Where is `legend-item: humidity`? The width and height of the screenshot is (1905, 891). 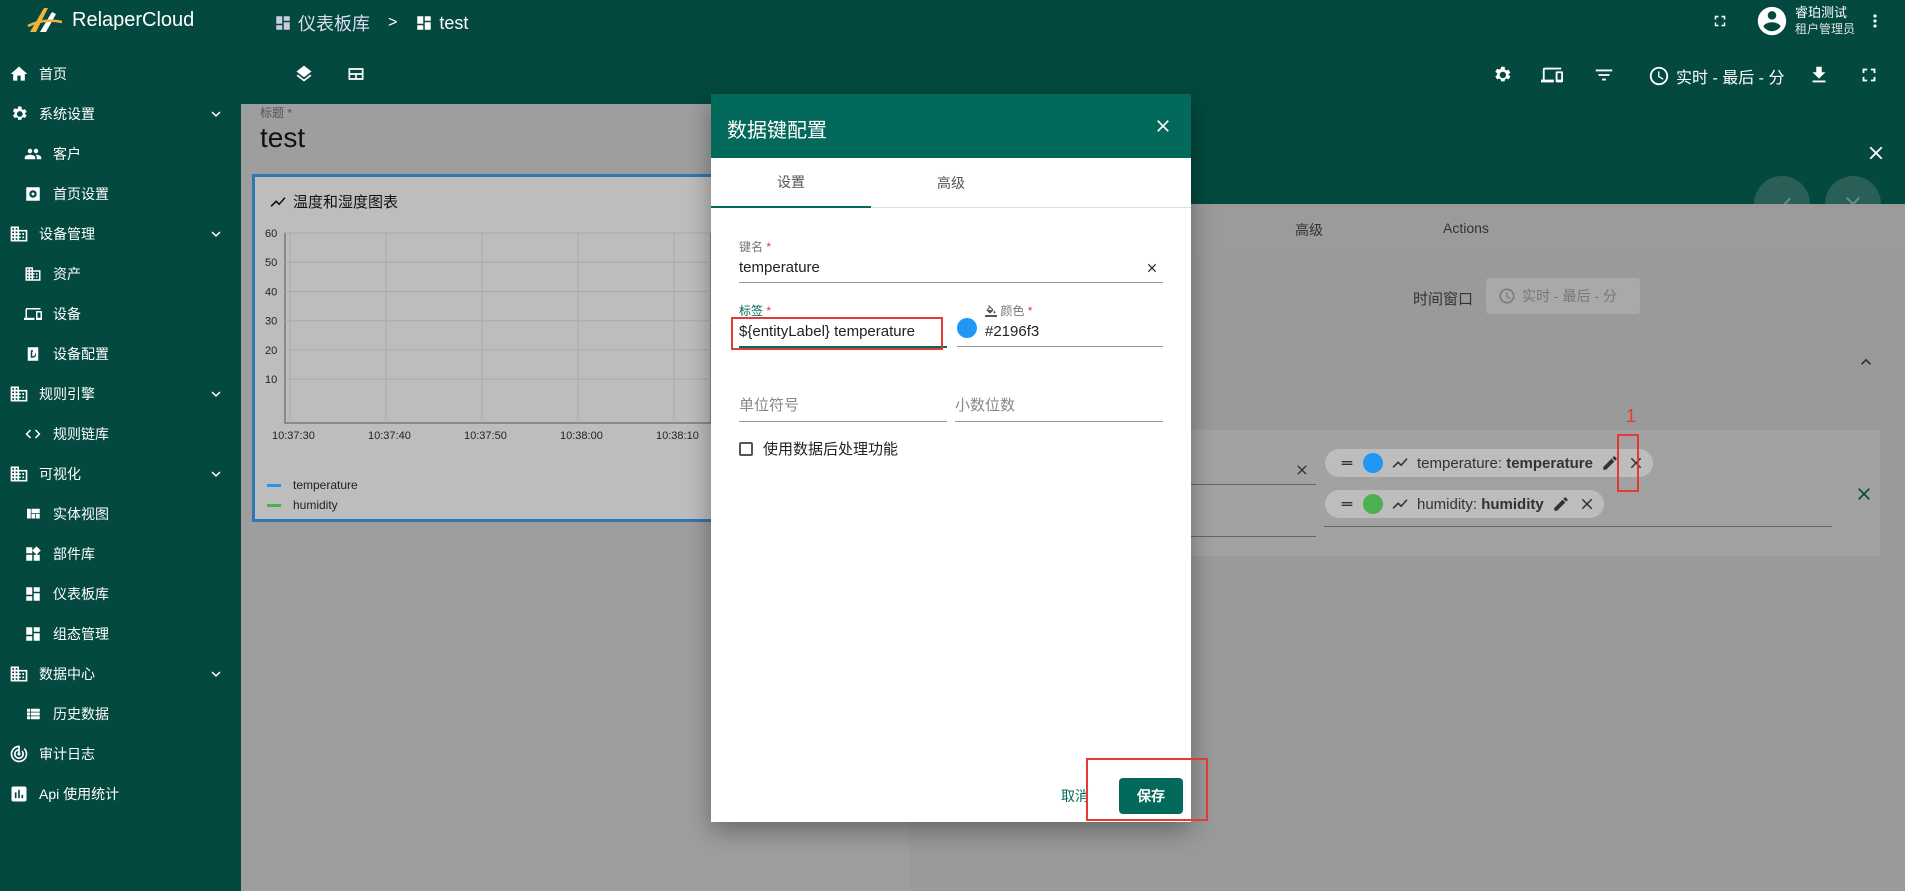 legend-item: humidity is located at coordinates (312, 505).